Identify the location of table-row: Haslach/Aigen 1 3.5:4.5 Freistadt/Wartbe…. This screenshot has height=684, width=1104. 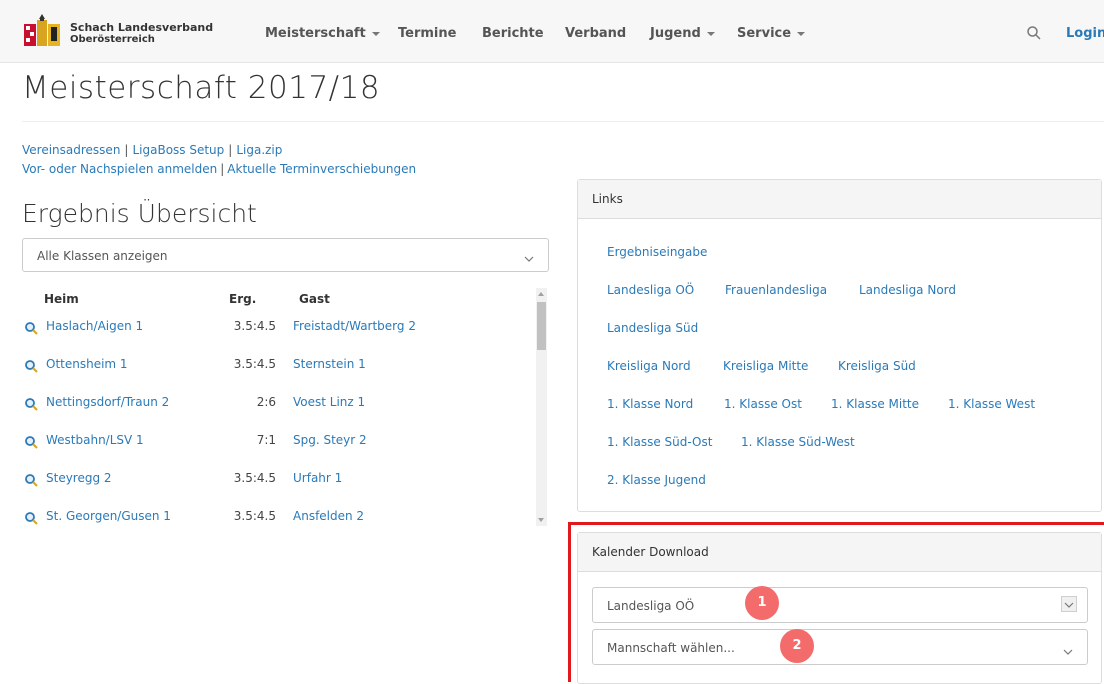
(277, 330).